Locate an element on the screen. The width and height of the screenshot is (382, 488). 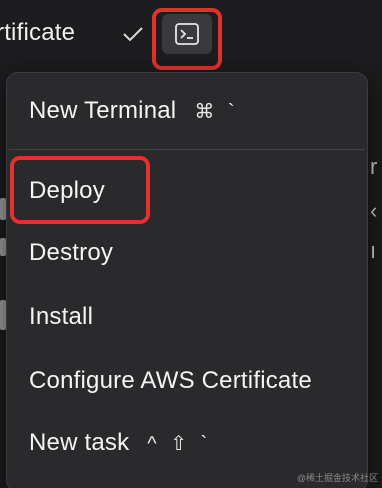
menu-item-configure-aws-certificate: Configure AWS Certificate is located at coordinates (170, 381).